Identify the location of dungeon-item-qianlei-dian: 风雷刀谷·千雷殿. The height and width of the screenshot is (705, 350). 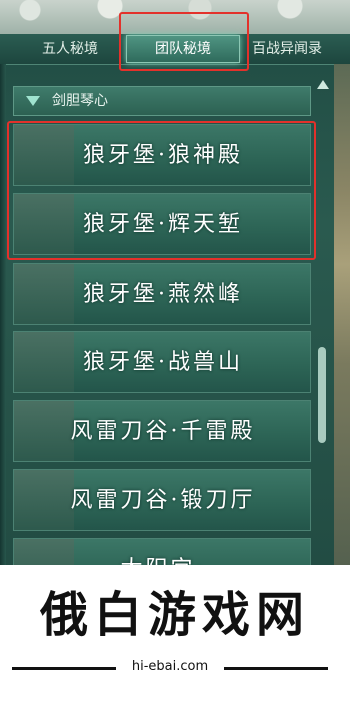
(162, 431).